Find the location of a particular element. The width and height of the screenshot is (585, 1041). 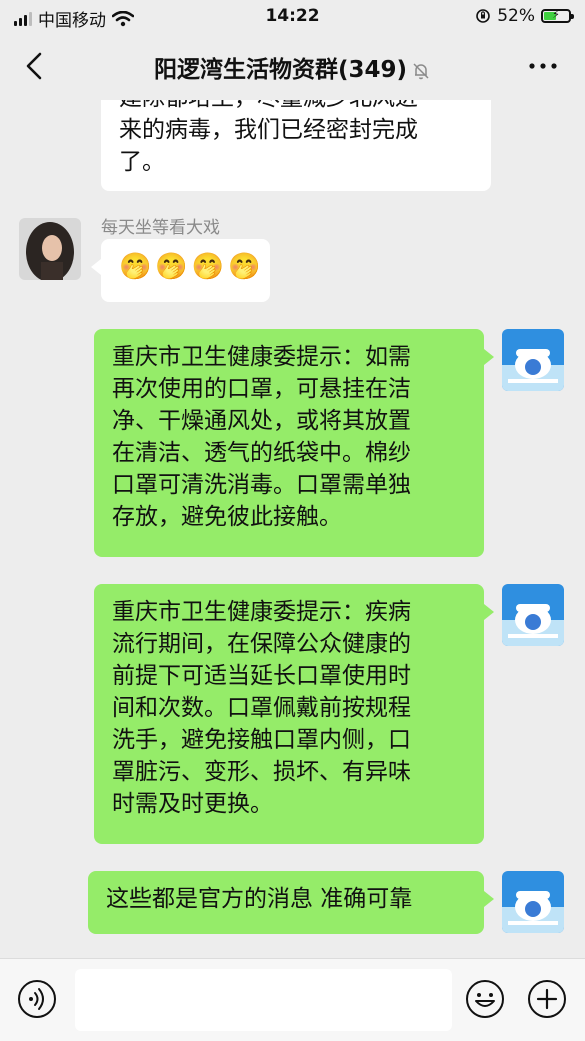

message-text-line: 了。 is located at coordinates (142, 162).